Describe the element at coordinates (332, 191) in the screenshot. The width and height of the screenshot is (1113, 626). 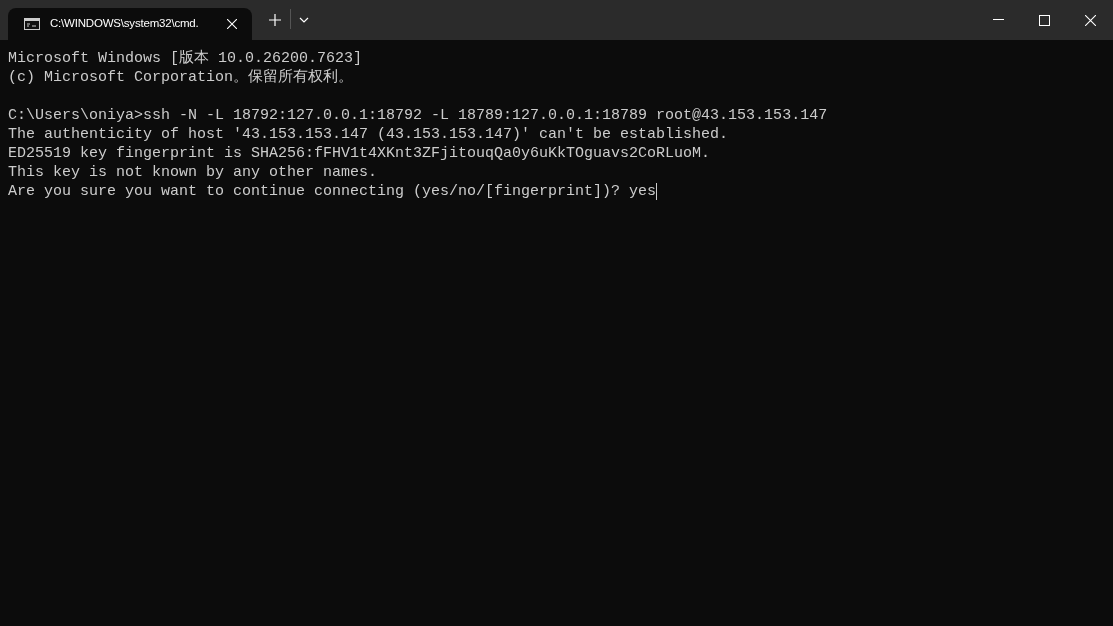
I see `terminal-line: Are you sure you want to continue connecting (yes/no/[fingerprint])? yes` at that location.